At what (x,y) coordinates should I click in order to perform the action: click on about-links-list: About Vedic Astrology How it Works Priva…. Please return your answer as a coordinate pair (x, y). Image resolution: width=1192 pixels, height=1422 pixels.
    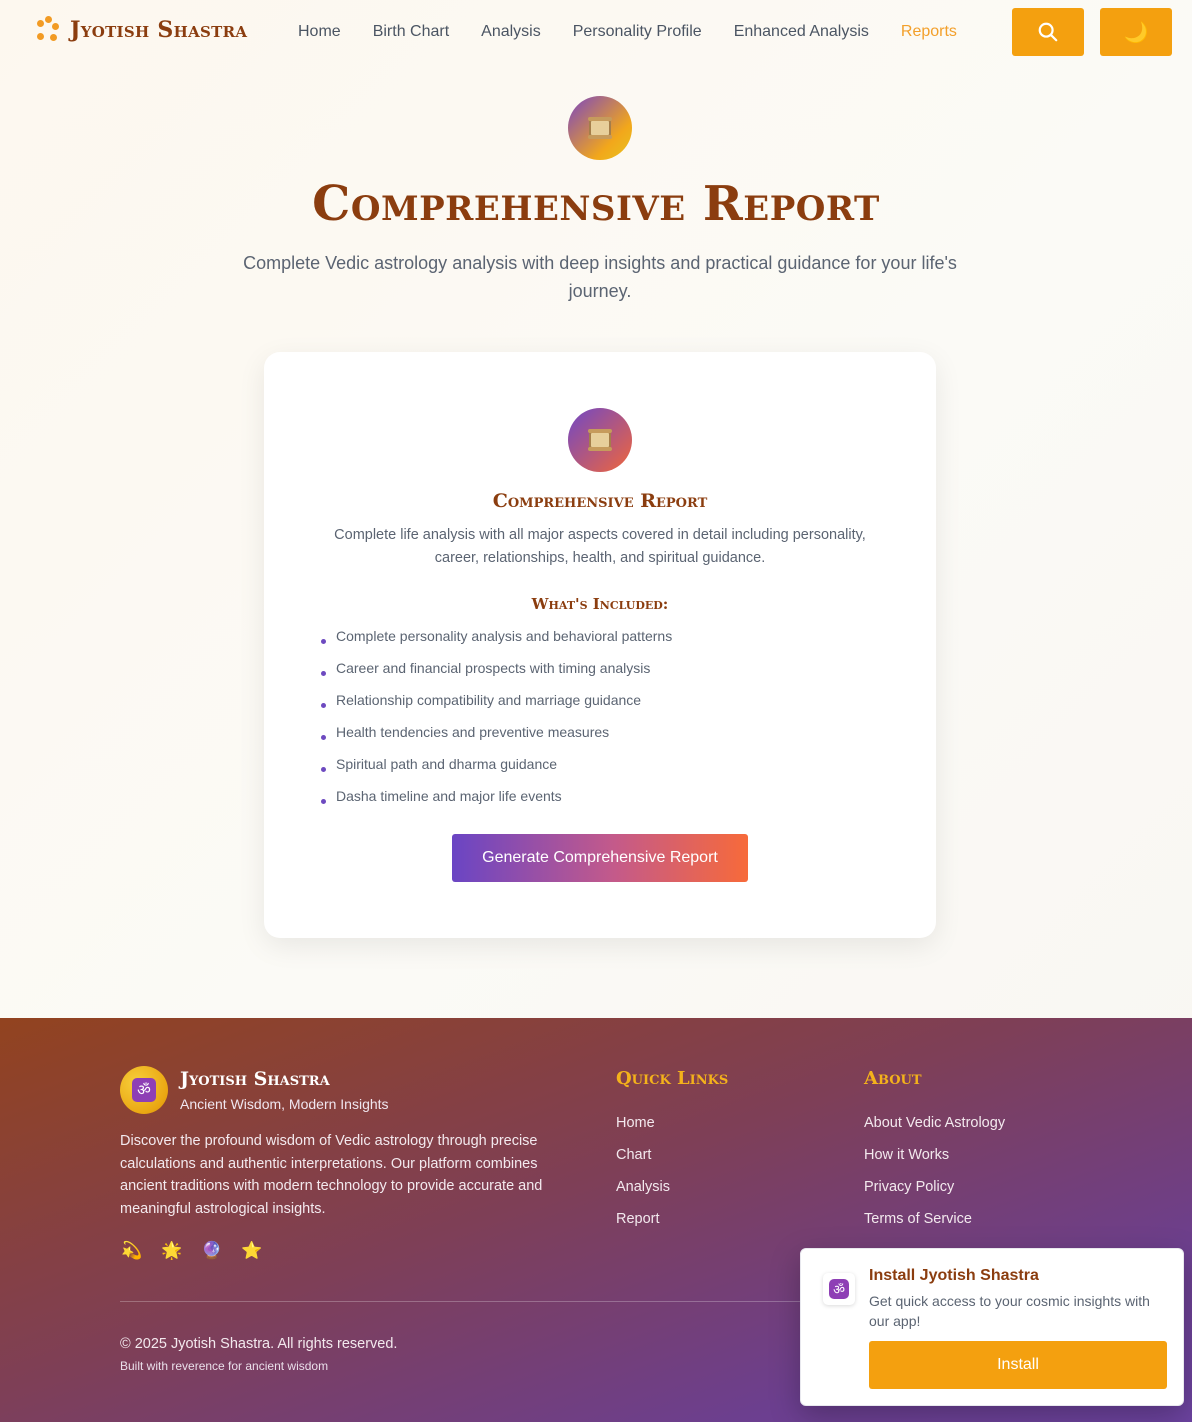
    Looking at the image, I should click on (934, 1178).